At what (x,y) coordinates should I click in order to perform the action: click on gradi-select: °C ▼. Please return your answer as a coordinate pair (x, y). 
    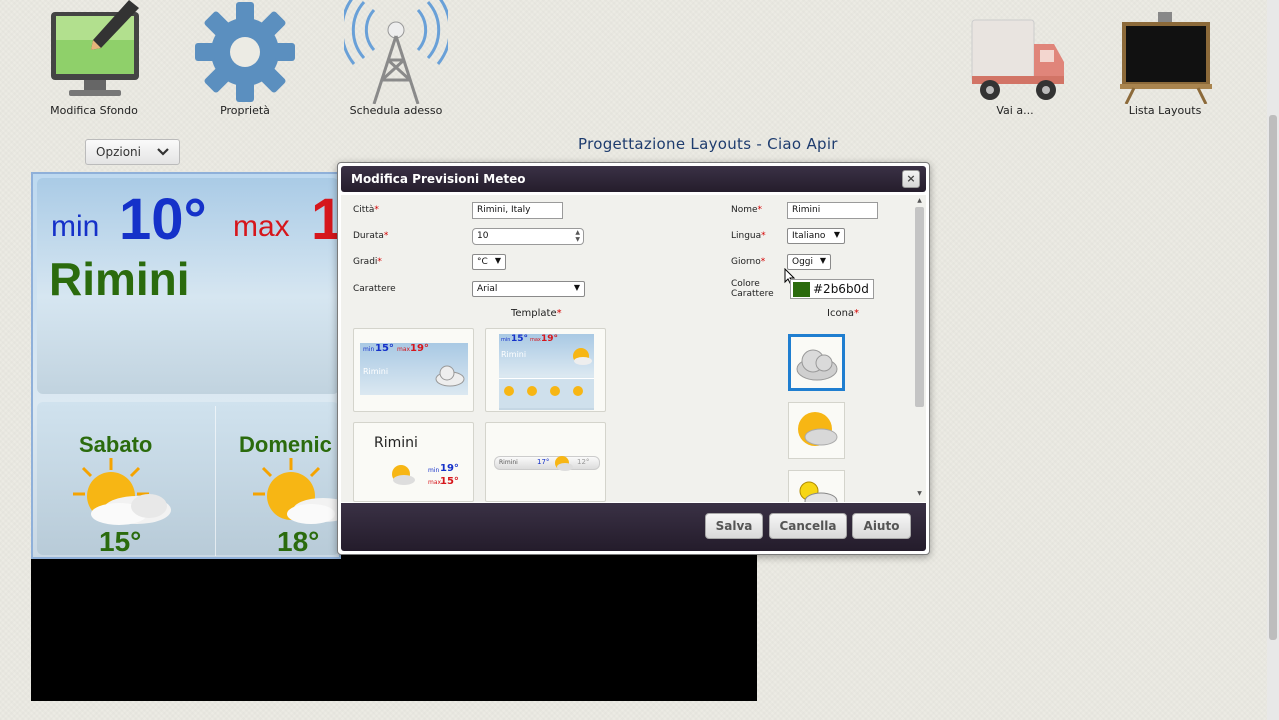
    Looking at the image, I should click on (489, 262).